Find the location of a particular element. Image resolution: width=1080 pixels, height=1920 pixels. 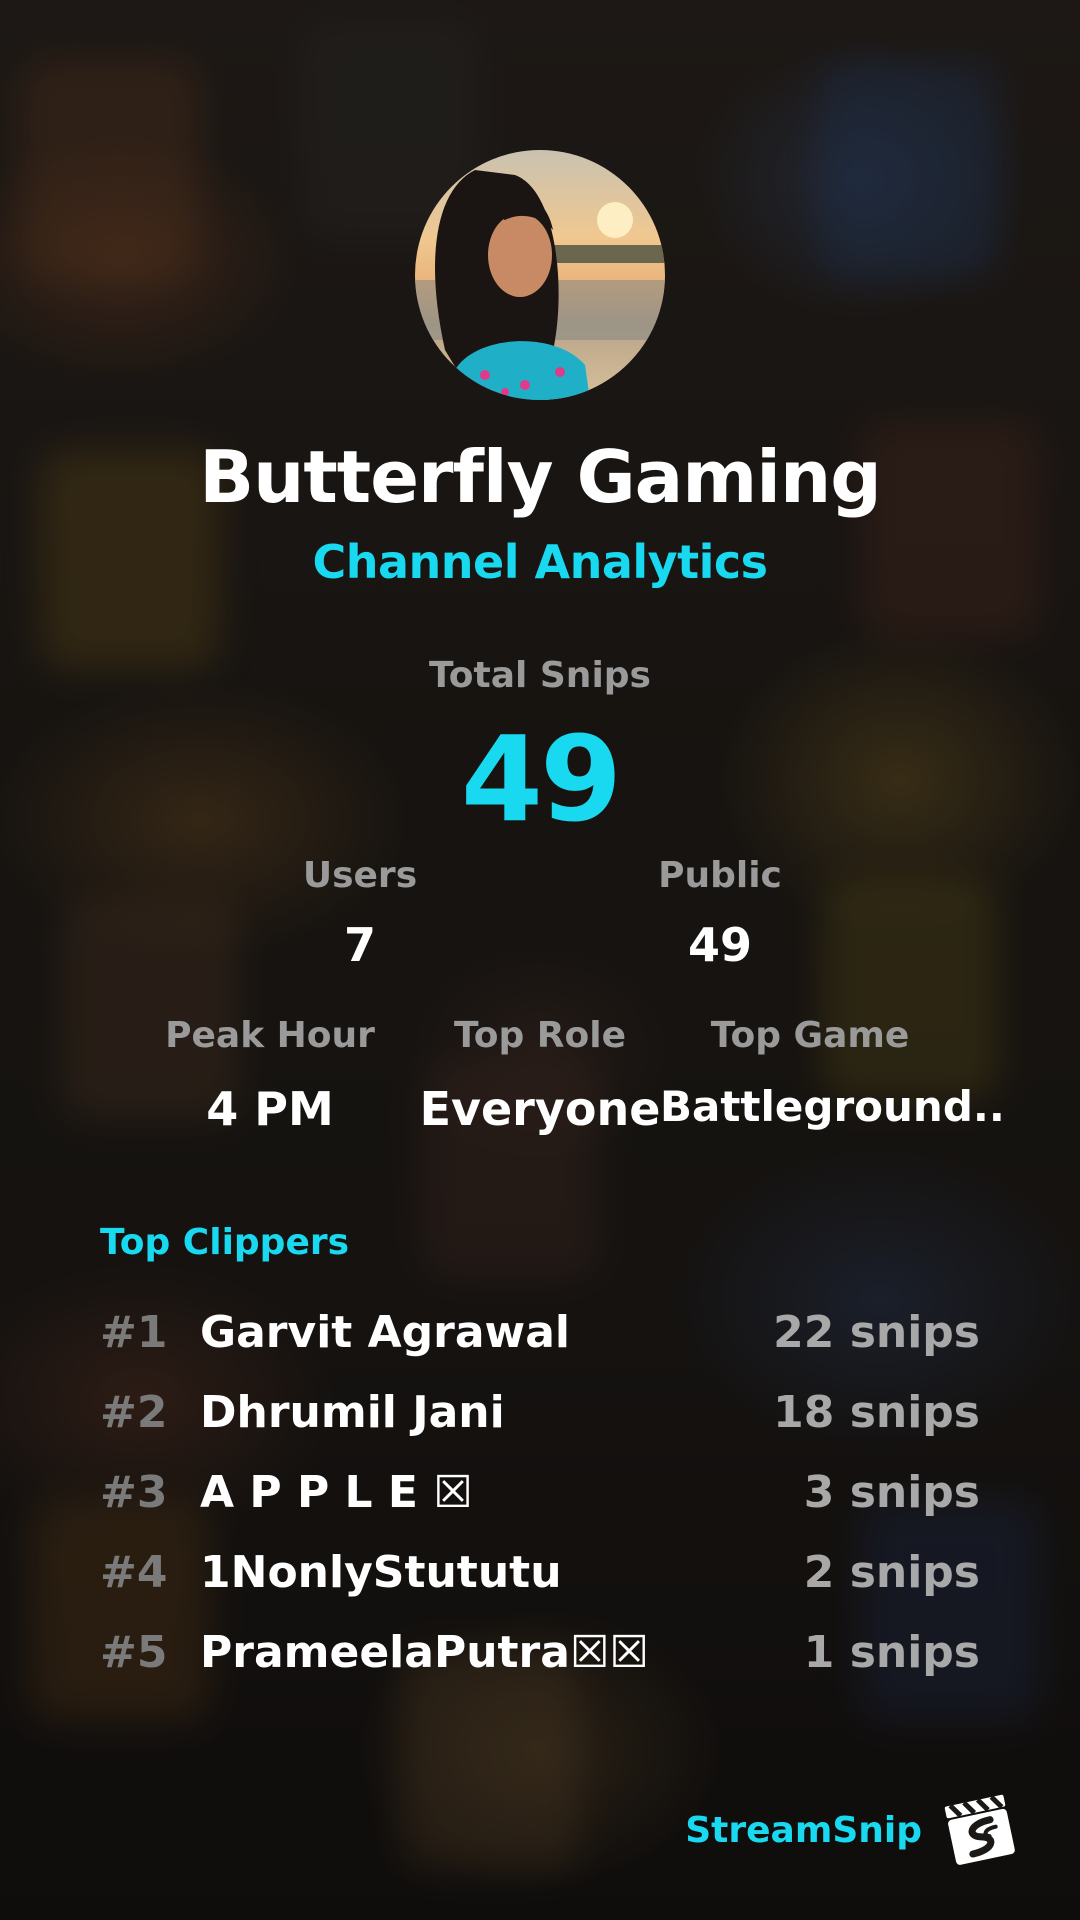

list-item: #1 Garvit Agrawal 22 snips is located at coordinates (540, 1340).